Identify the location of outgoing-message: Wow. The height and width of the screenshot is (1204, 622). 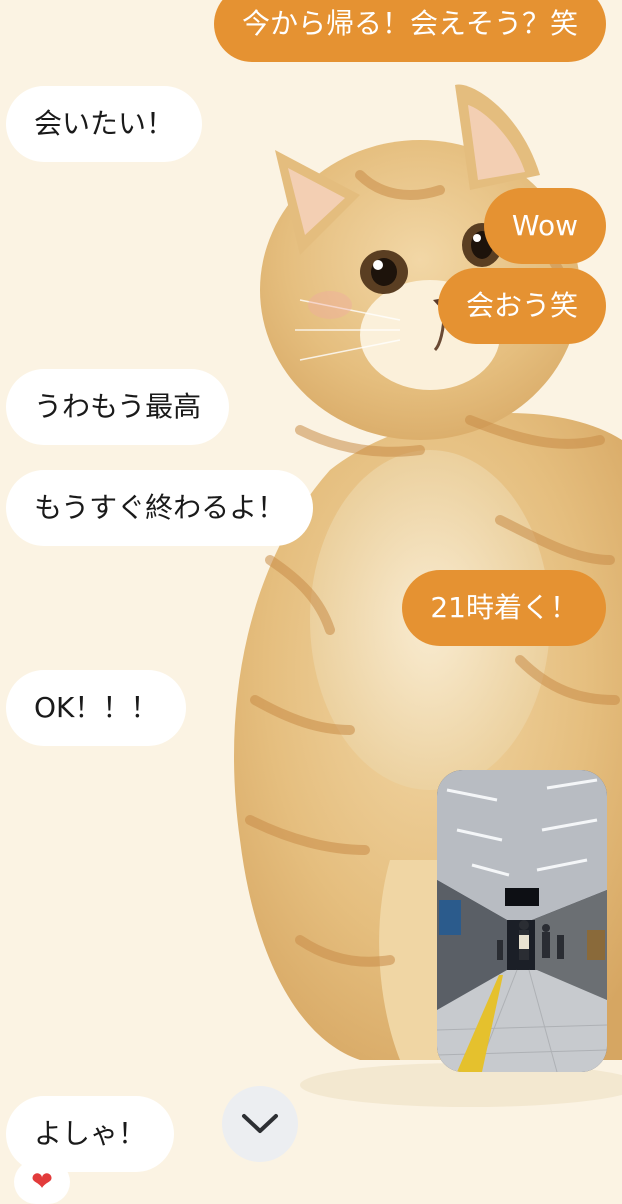
(544, 226).